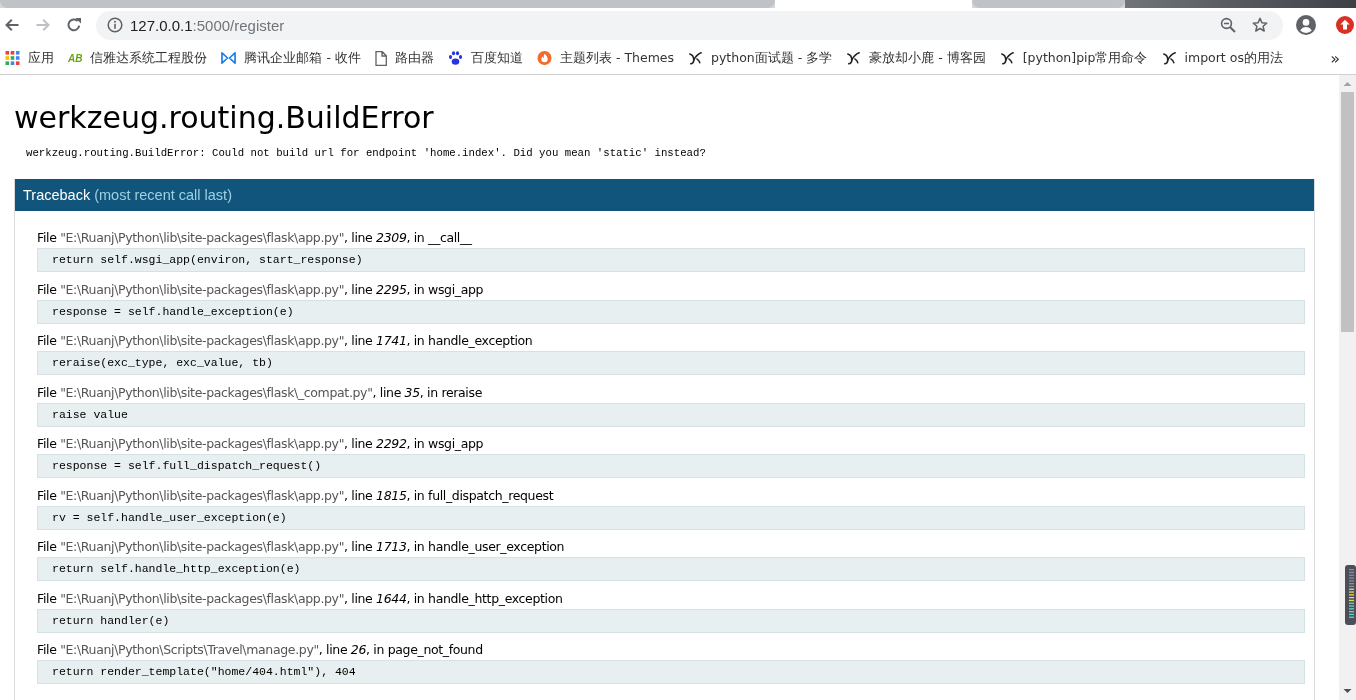 The width and height of the screenshot is (1356, 700). What do you see at coordinates (74, 25) in the screenshot?
I see `reload-icon` at bounding box center [74, 25].